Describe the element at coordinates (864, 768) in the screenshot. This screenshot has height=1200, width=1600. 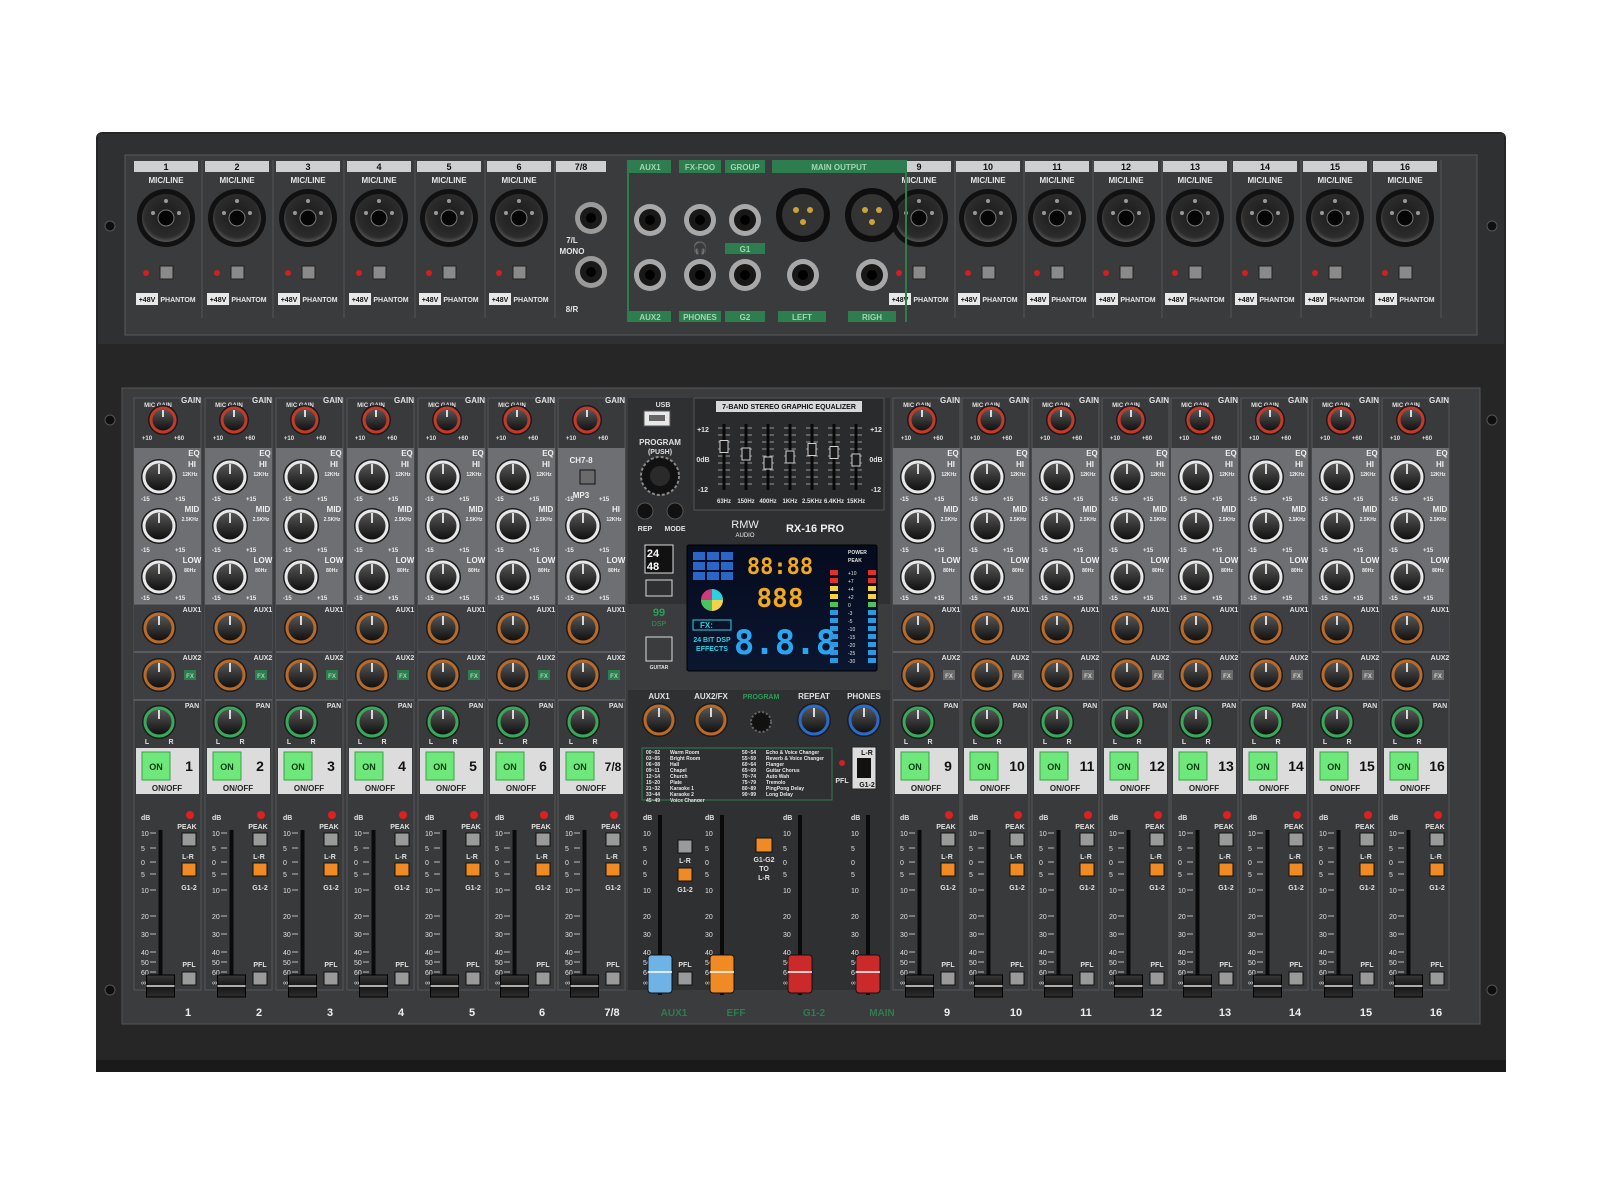
I see `lr-g12-switch` at that location.